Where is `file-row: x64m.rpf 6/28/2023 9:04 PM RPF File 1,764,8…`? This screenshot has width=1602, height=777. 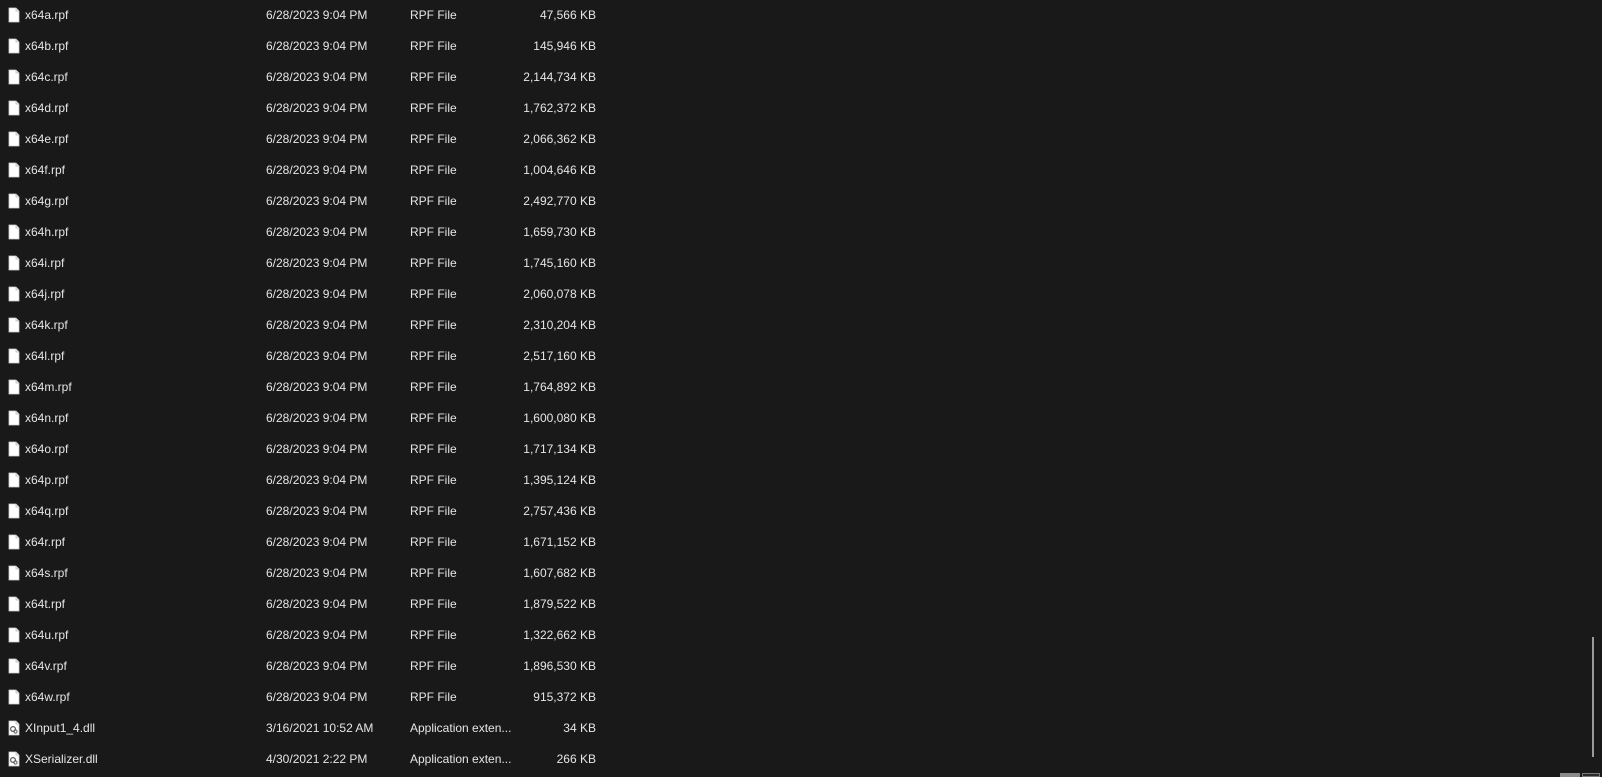 file-row: x64m.rpf 6/28/2023 9:04 PM RPF File 1,764,8… is located at coordinates (300, 387).